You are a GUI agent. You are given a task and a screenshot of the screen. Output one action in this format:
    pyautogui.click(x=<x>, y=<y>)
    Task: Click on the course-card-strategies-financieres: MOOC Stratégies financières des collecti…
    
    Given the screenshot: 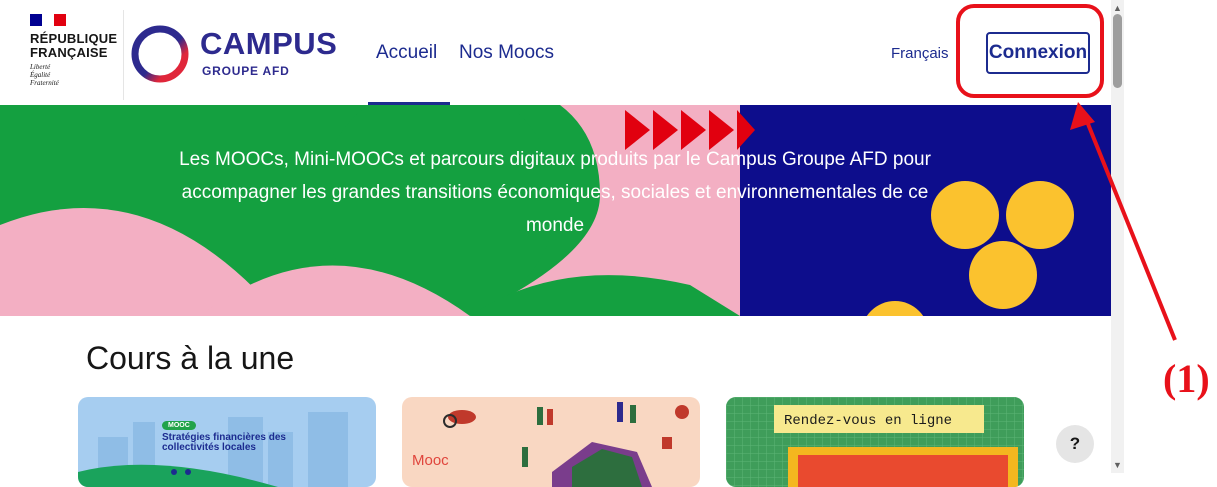 What is the action you would take?
    pyautogui.click(x=227, y=442)
    